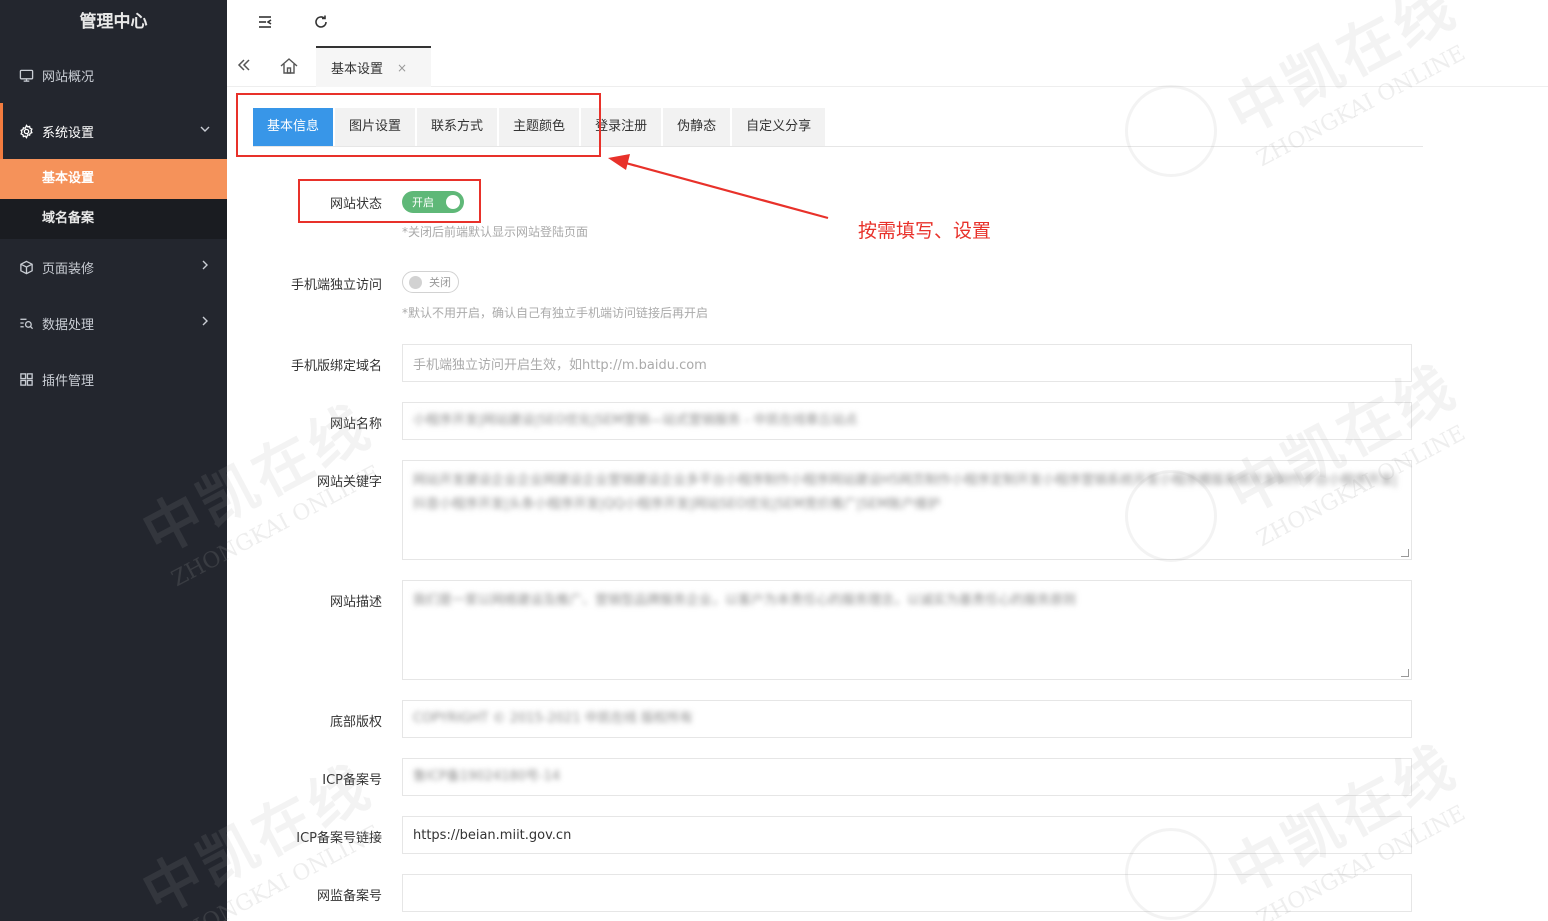 The image size is (1548, 921). What do you see at coordinates (206, 130) in the screenshot?
I see `chevron-down-icon` at bounding box center [206, 130].